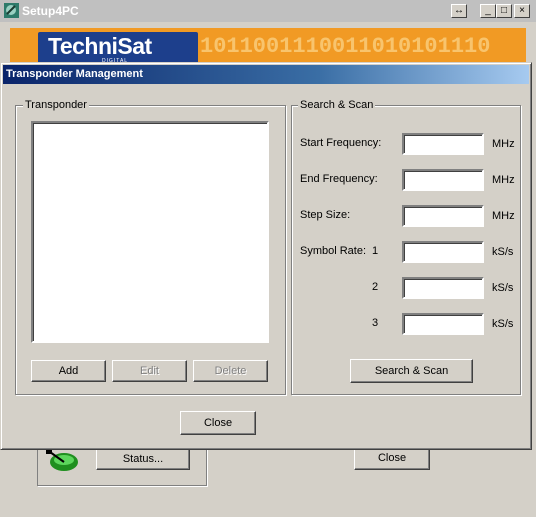 The image size is (536, 517). I want to click on edit-button: Edit, so click(149, 371).